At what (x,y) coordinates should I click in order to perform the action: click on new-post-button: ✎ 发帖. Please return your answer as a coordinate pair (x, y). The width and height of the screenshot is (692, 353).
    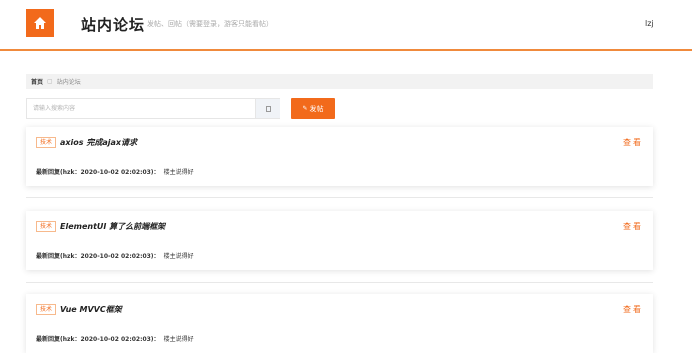
    Looking at the image, I should click on (313, 108).